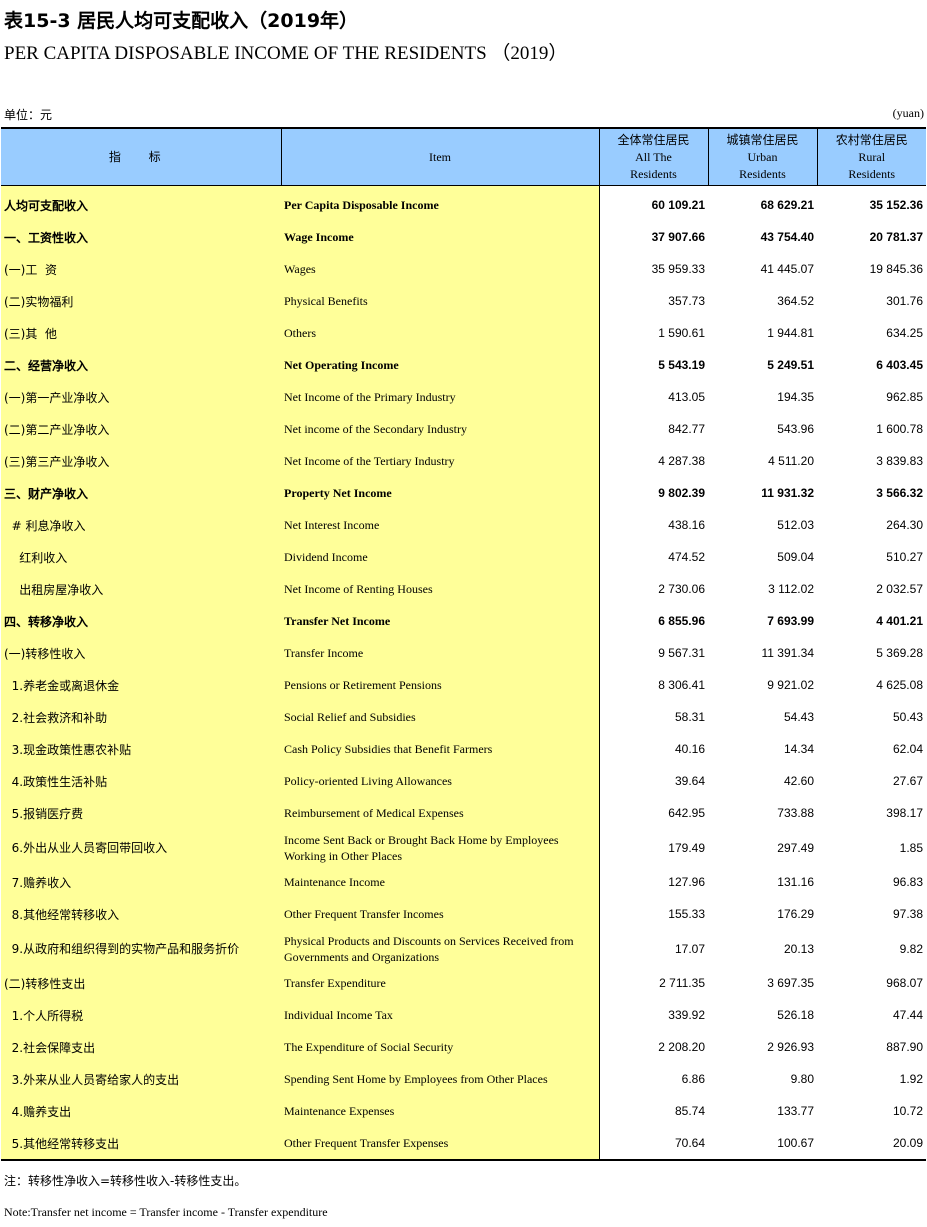 This screenshot has width=927, height=1227. What do you see at coordinates (440, 203) in the screenshot?
I see `cell-item-en: Per Capita Disposable Income` at bounding box center [440, 203].